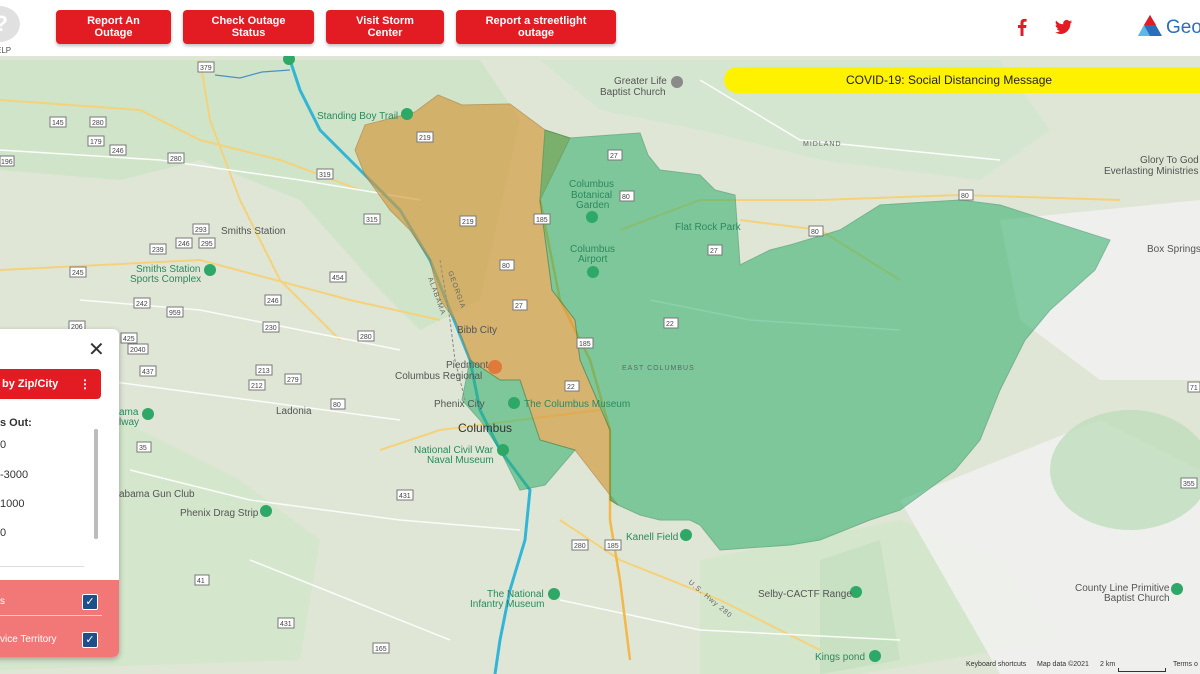 The width and height of the screenshot is (1200, 674). I want to click on route-shield: 315, so click(372, 219).